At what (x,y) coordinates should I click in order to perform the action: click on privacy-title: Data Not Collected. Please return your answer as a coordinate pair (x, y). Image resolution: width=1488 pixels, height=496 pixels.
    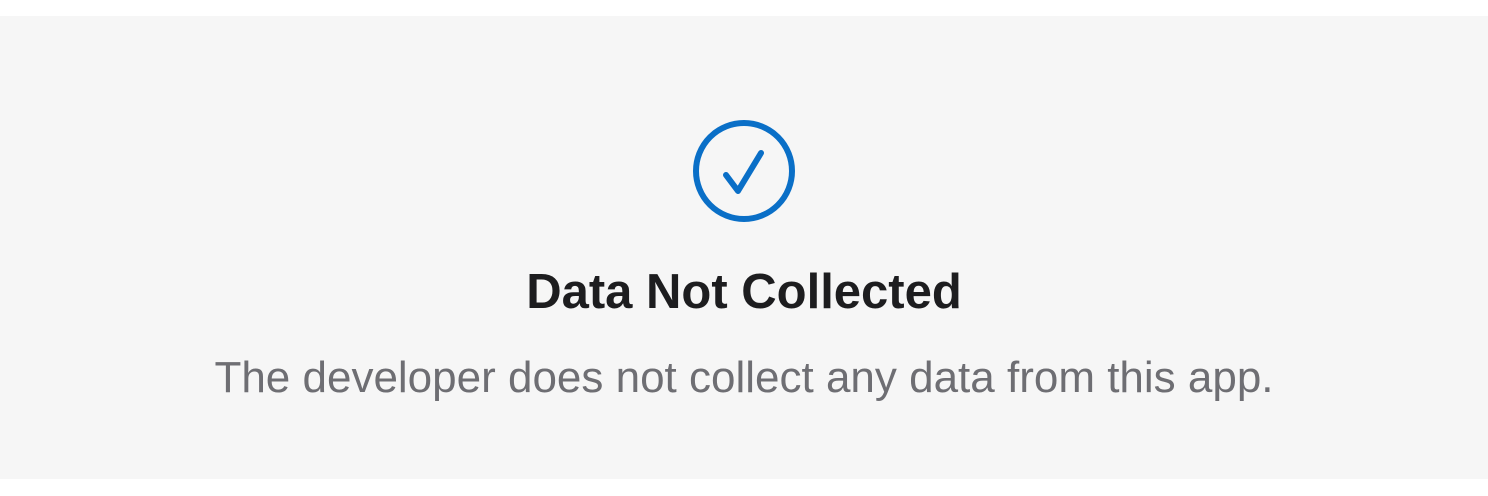
    Looking at the image, I should click on (744, 292).